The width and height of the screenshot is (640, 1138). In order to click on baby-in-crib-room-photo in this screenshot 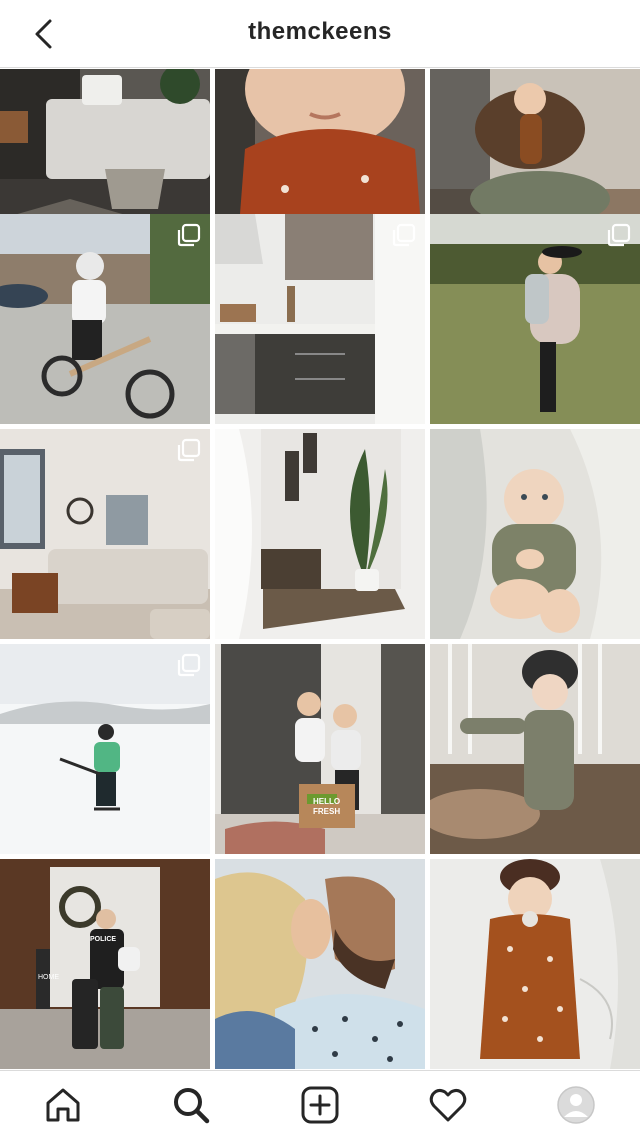, I will do `click(535, 749)`.